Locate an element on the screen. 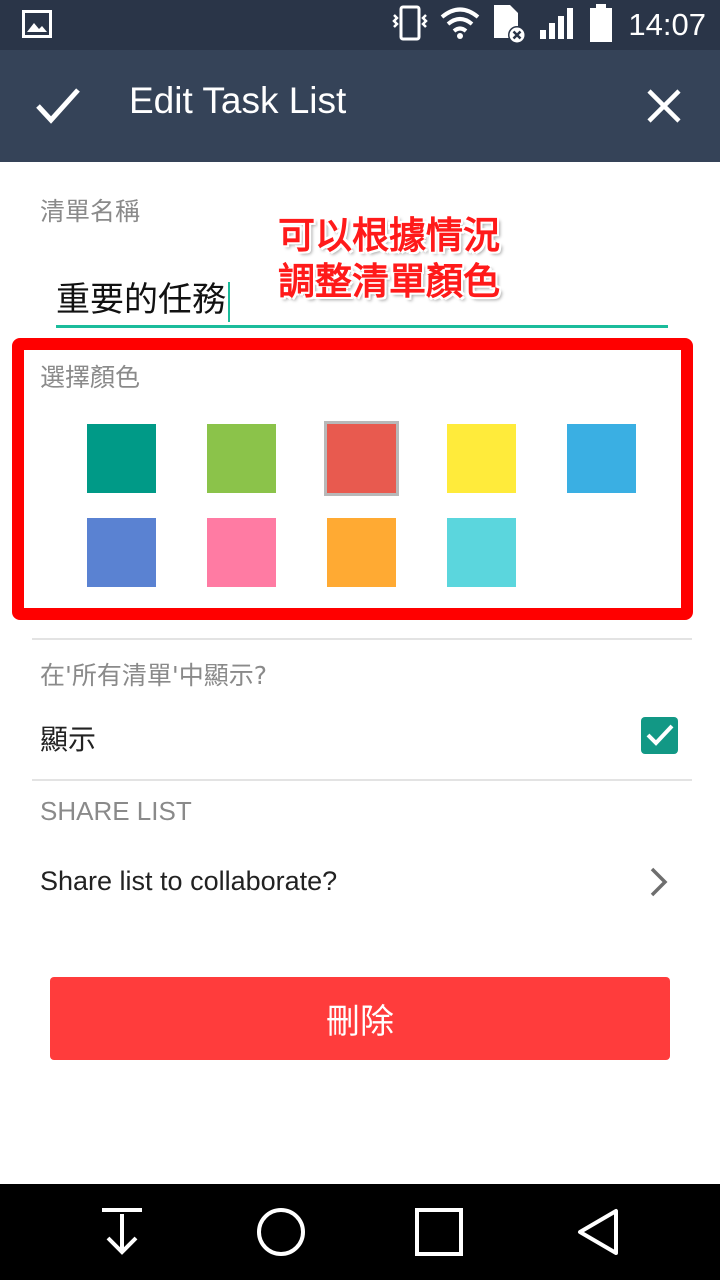 The height and width of the screenshot is (1280, 720). checkmark-icon is located at coordinates (660, 735).